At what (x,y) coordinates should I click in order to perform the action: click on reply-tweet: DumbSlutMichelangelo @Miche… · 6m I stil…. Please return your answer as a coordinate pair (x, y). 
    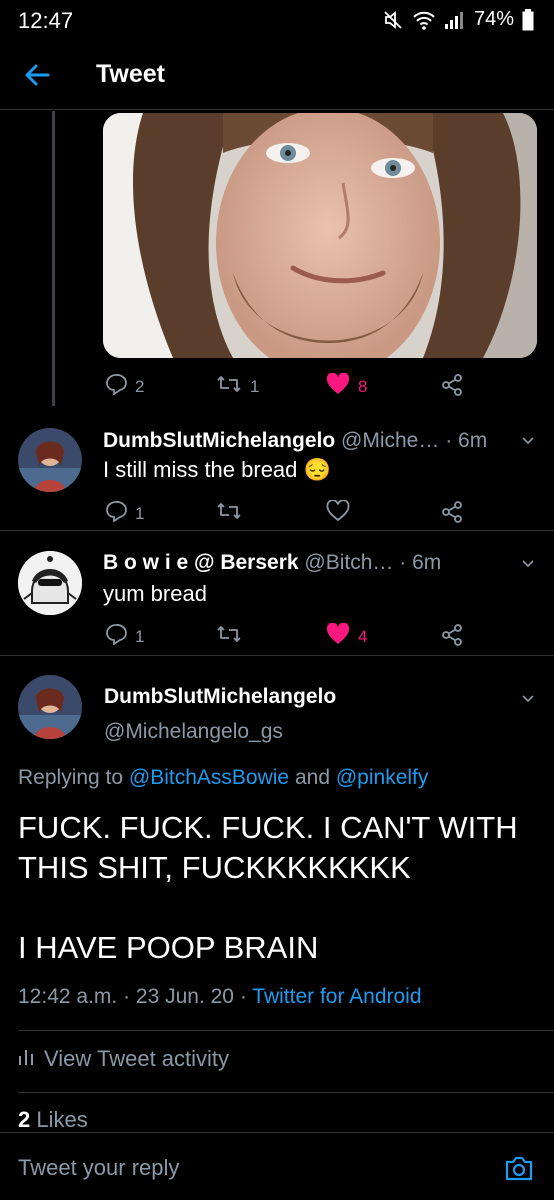
    Looking at the image, I should click on (277, 471).